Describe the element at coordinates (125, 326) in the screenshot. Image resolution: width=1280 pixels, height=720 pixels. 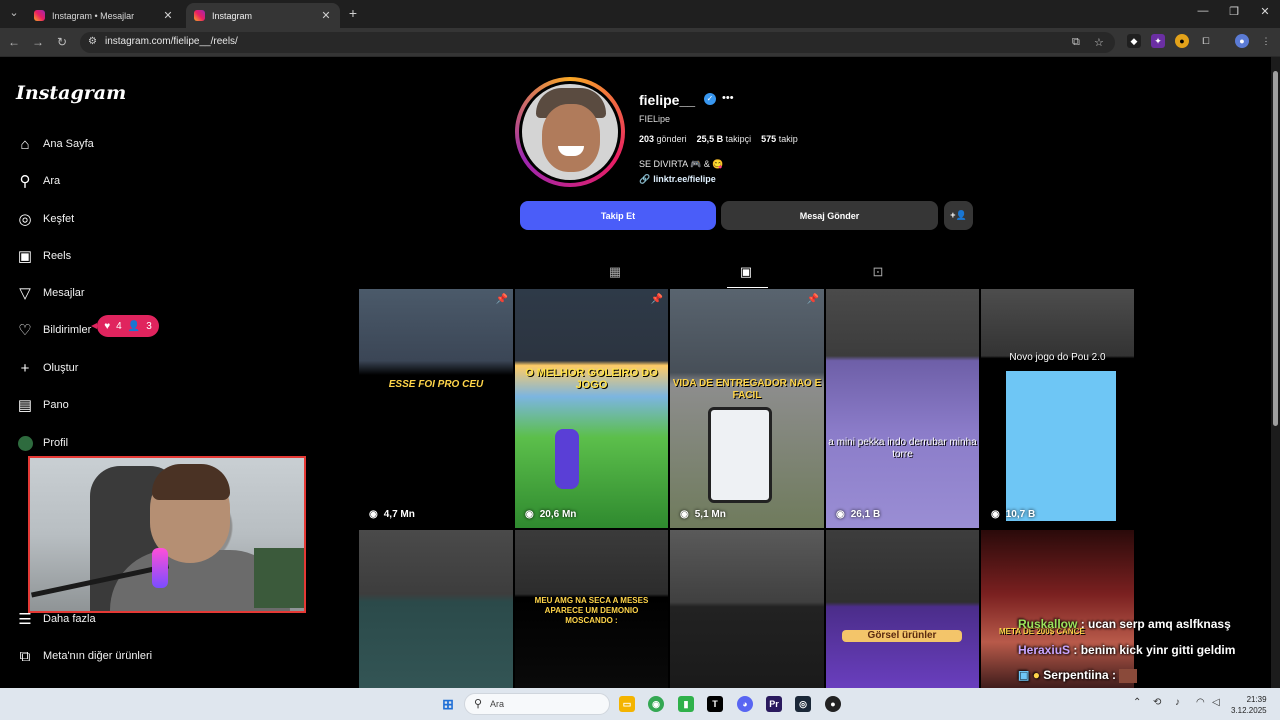
I see `notification-badge: ♥ 4 👤 3` at that location.